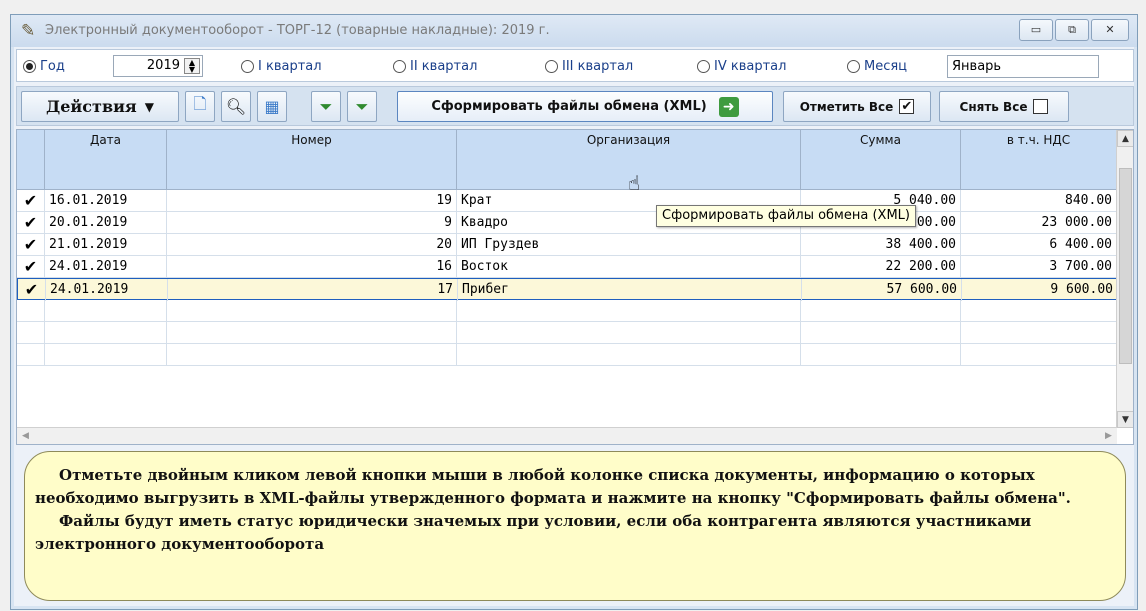 The height and width of the screenshot is (611, 1146). I want to click on radio-q1-label: I квартал, so click(290, 66).